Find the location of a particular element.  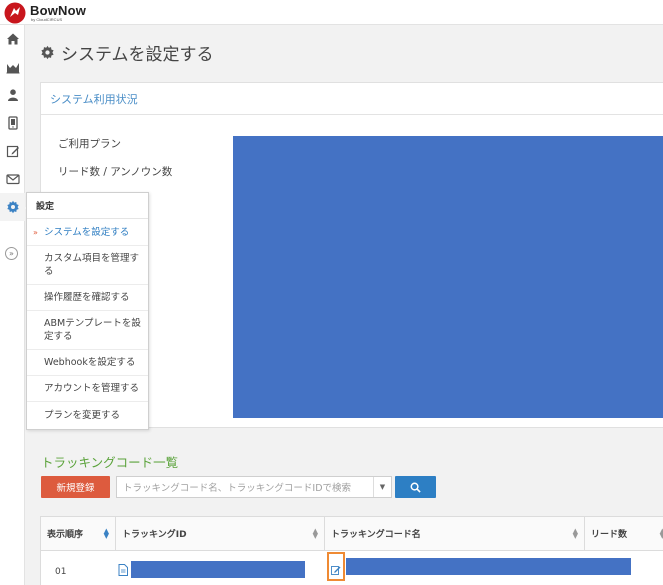

menu-item-label: Webhookを設定する is located at coordinates (90, 362).